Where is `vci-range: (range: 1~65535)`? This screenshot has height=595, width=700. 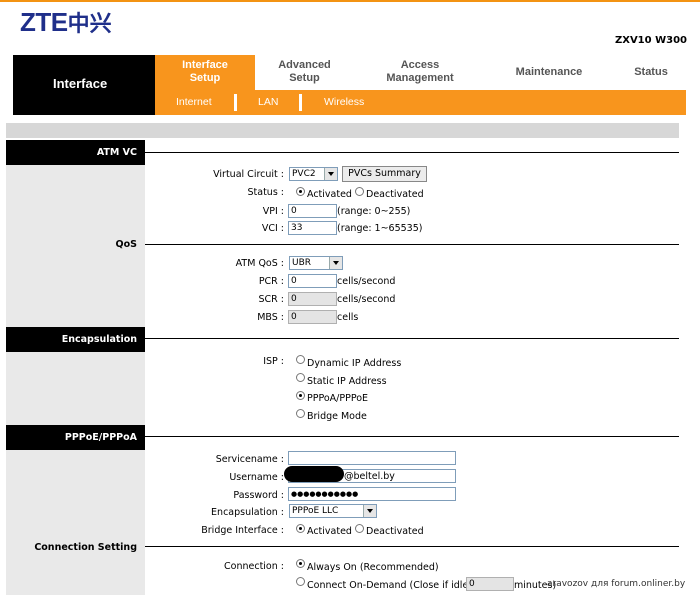 vci-range: (range: 1~65535) is located at coordinates (380, 228).